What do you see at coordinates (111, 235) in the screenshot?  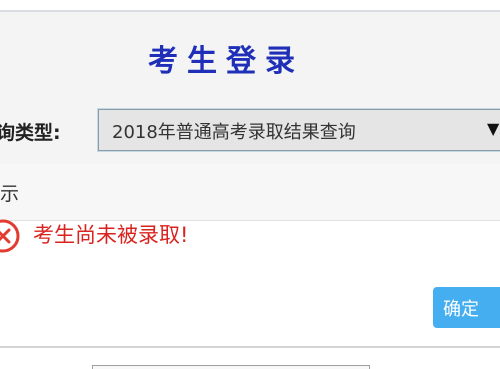 I see `admission-status-message: 考生尚未被录取!` at bounding box center [111, 235].